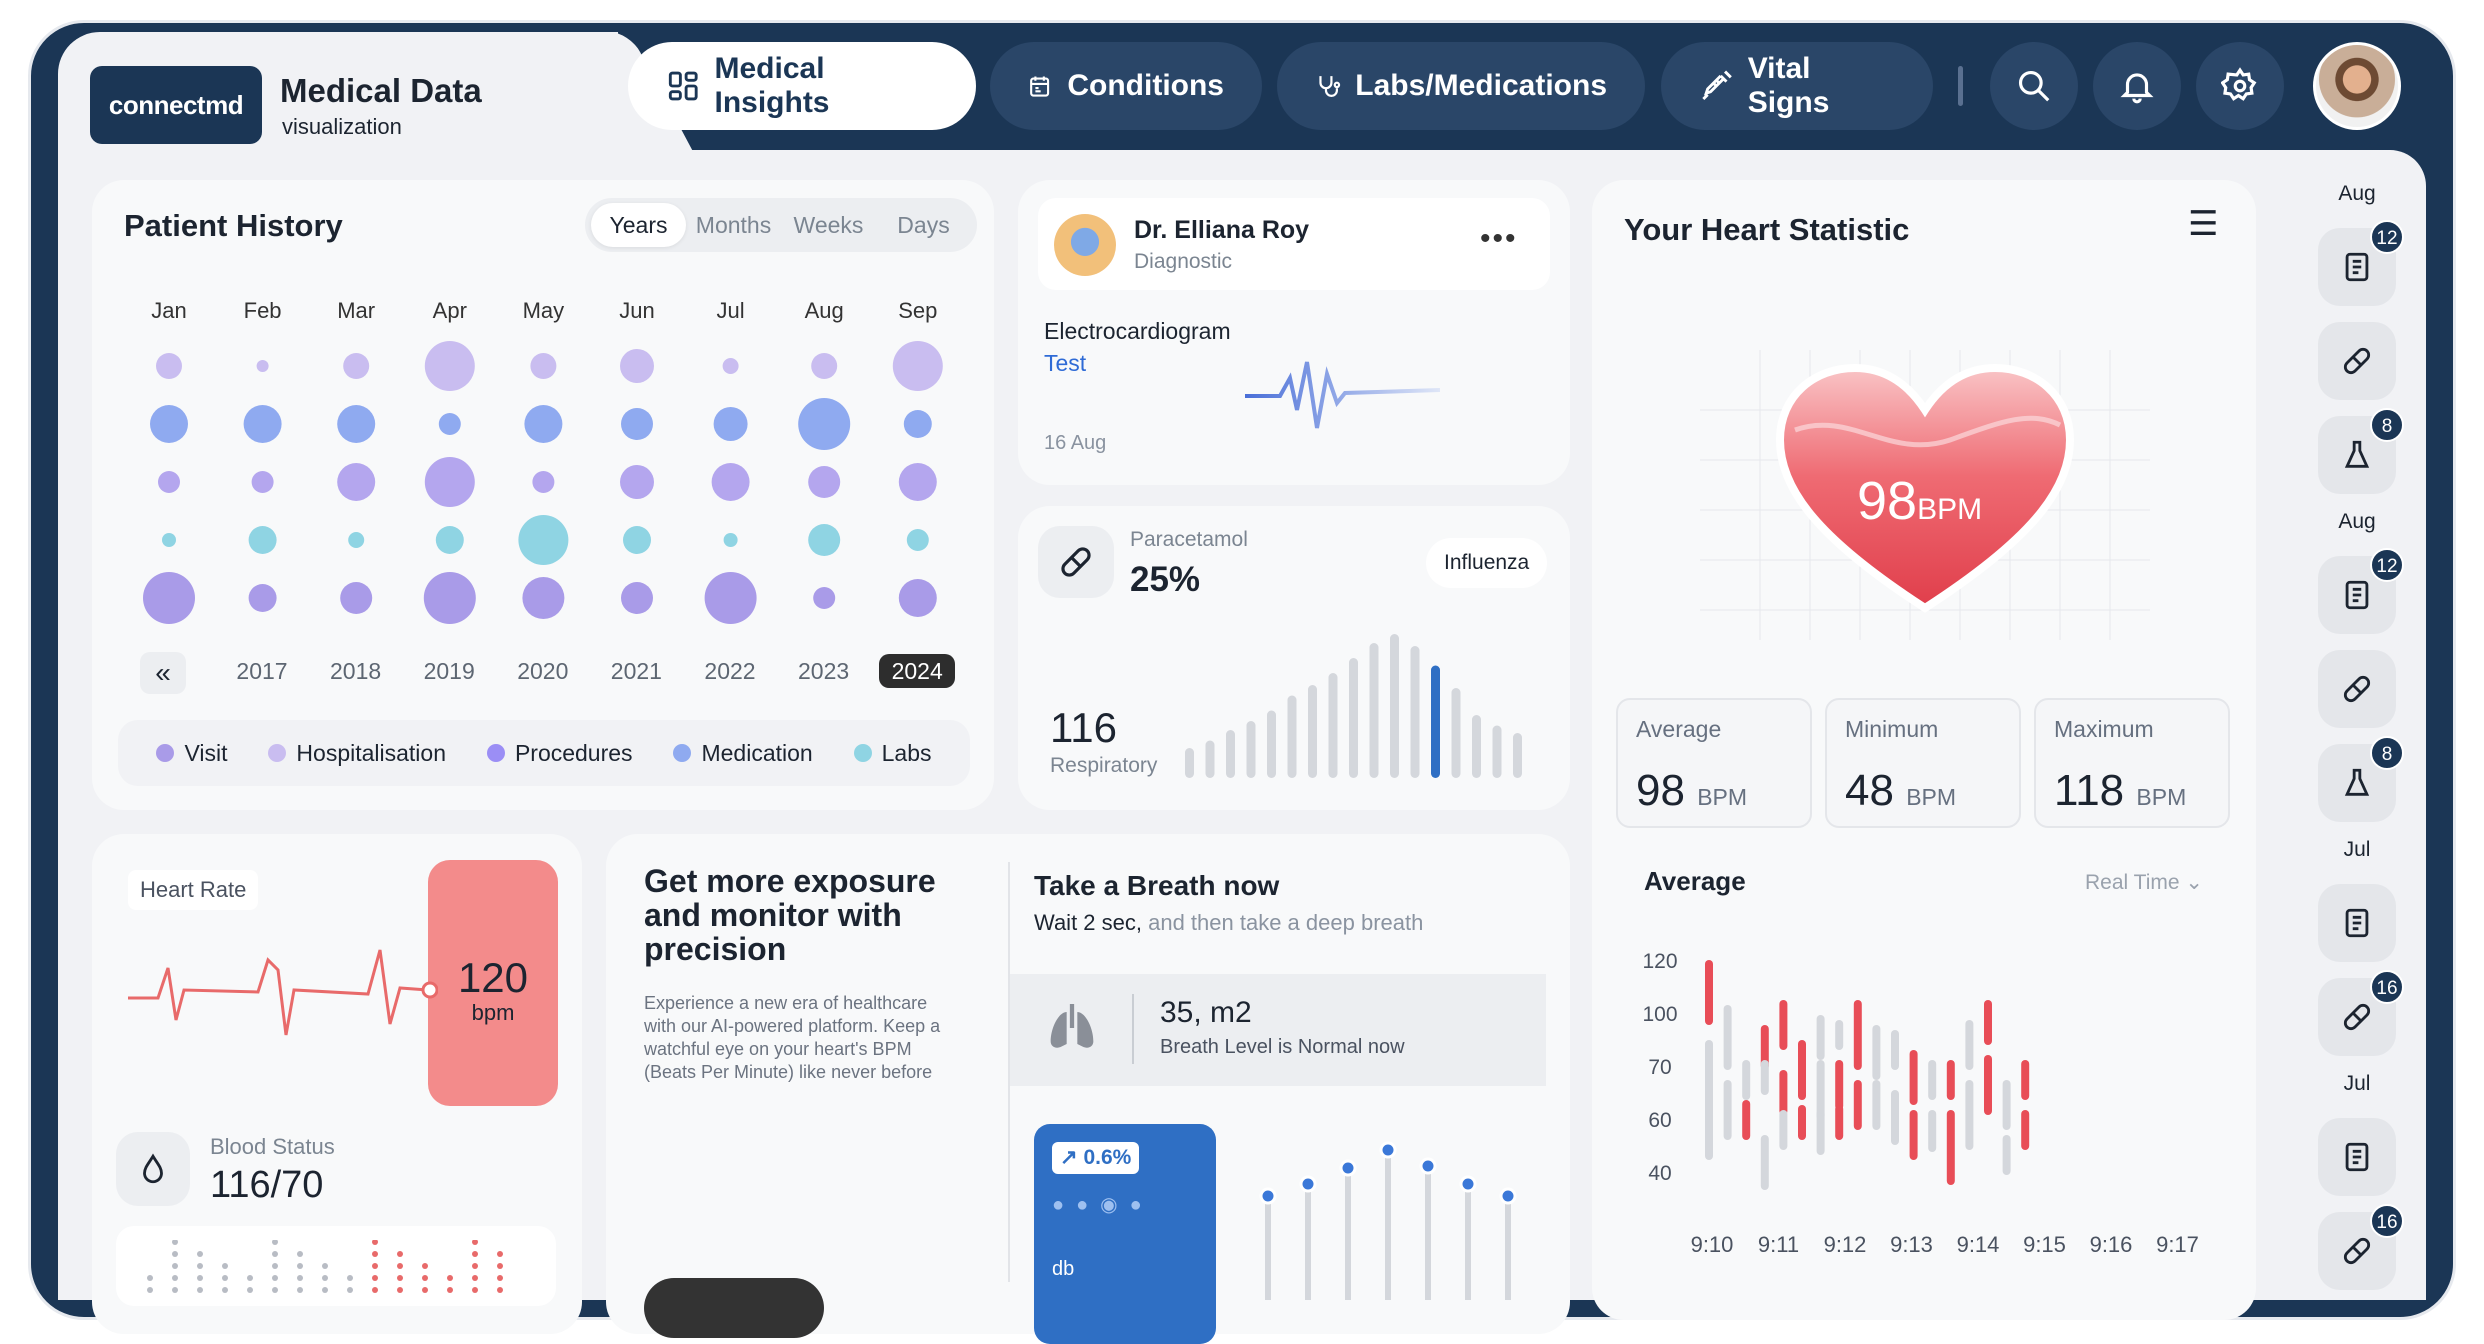  I want to click on year-option: 2024, so click(917, 671).